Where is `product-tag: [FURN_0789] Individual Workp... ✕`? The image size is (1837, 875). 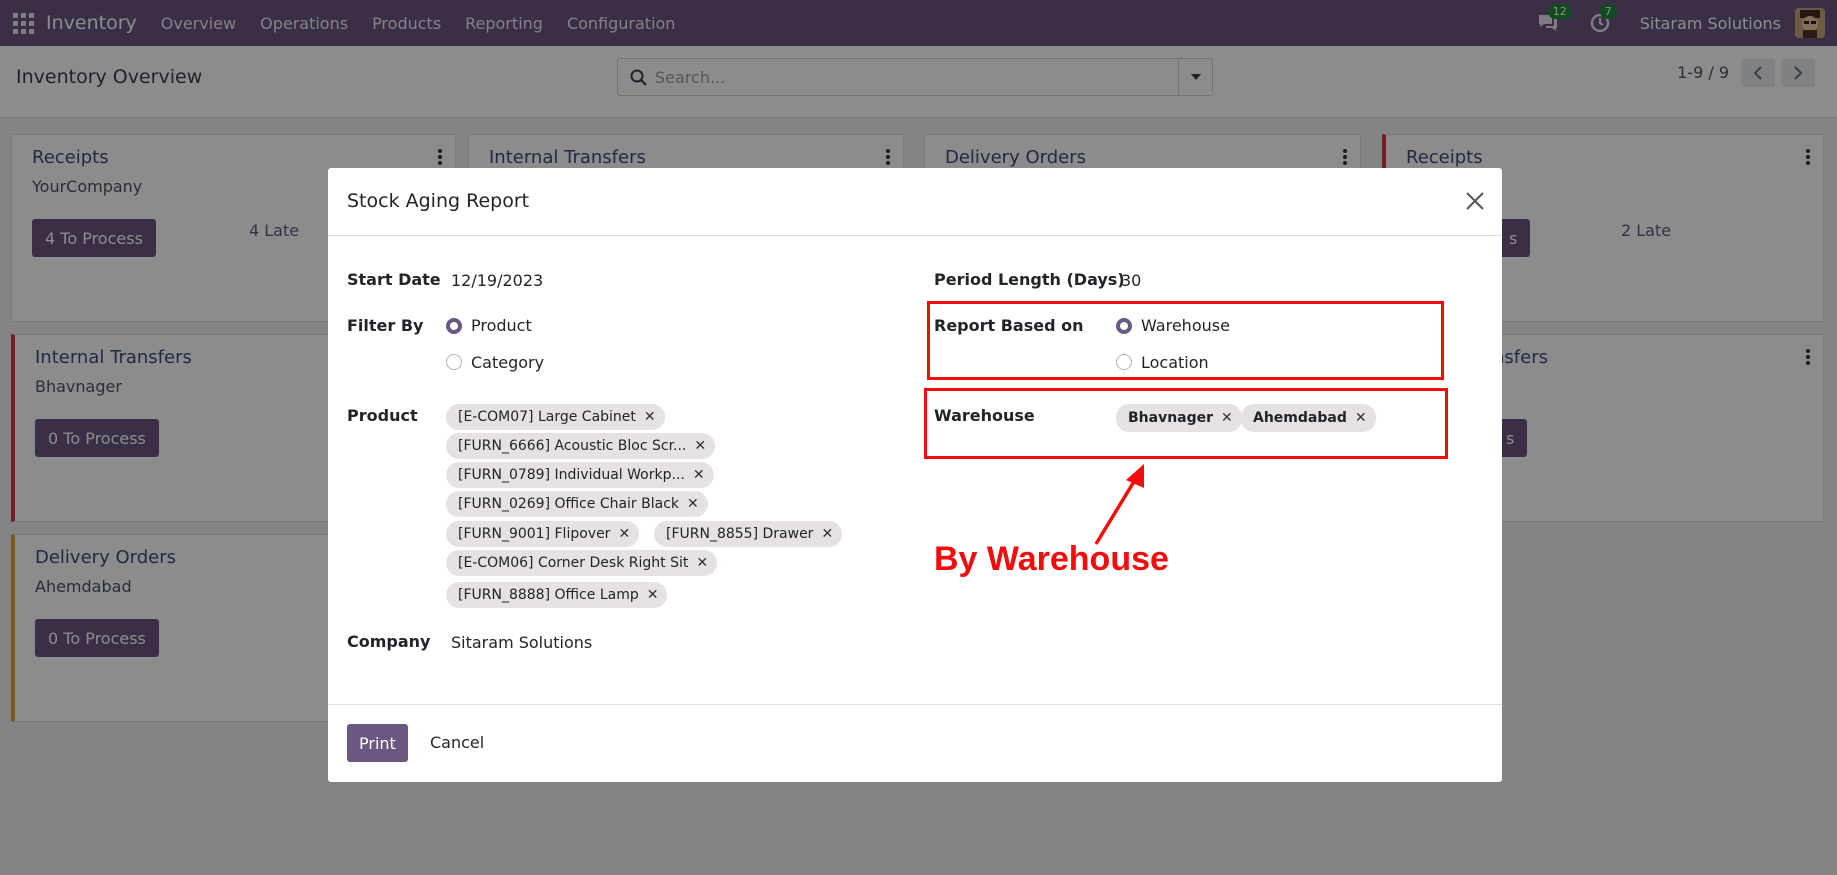 product-tag: [FURN_0789] Individual Workp... ✕ is located at coordinates (580, 475).